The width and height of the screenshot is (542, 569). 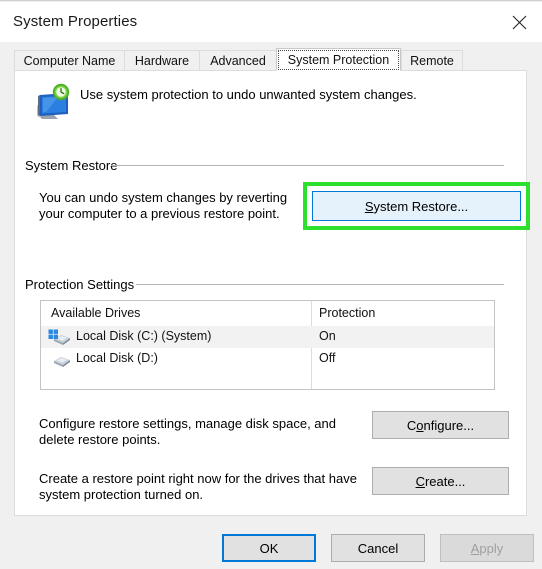 I want to click on tab-remote: Remote, so click(x=432, y=60).